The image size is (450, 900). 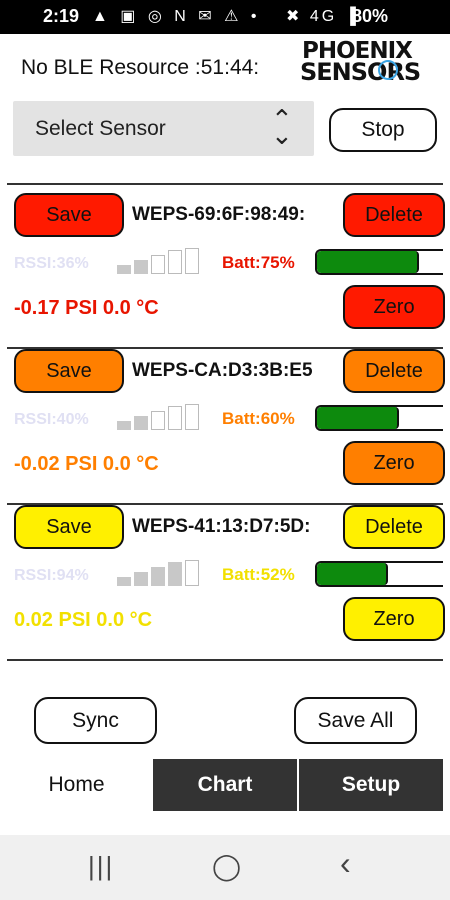 What do you see at coordinates (258, 418) in the screenshot?
I see `battery-label: Batt:60%` at bounding box center [258, 418].